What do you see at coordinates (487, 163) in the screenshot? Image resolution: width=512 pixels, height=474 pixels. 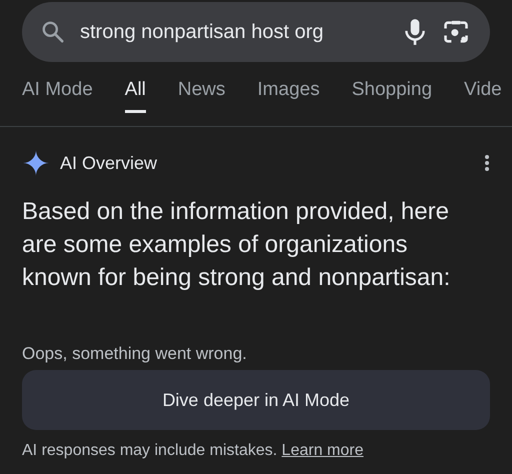 I see `more-options-icon` at bounding box center [487, 163].